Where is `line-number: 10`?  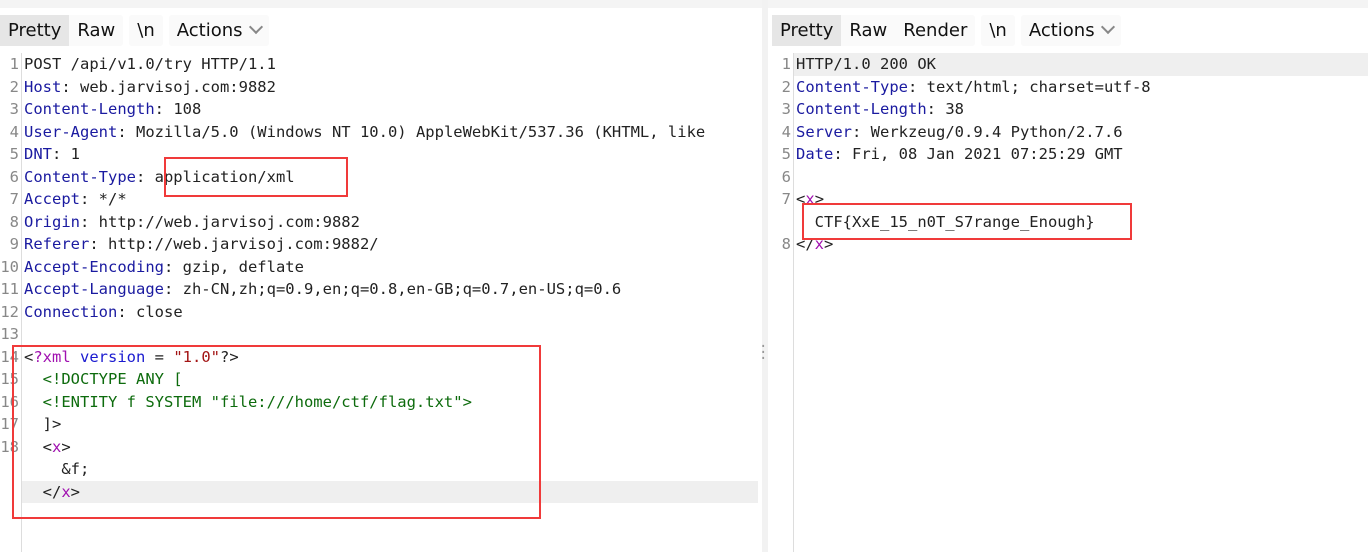 line-number: 10 is located at coordinates (9, 266).